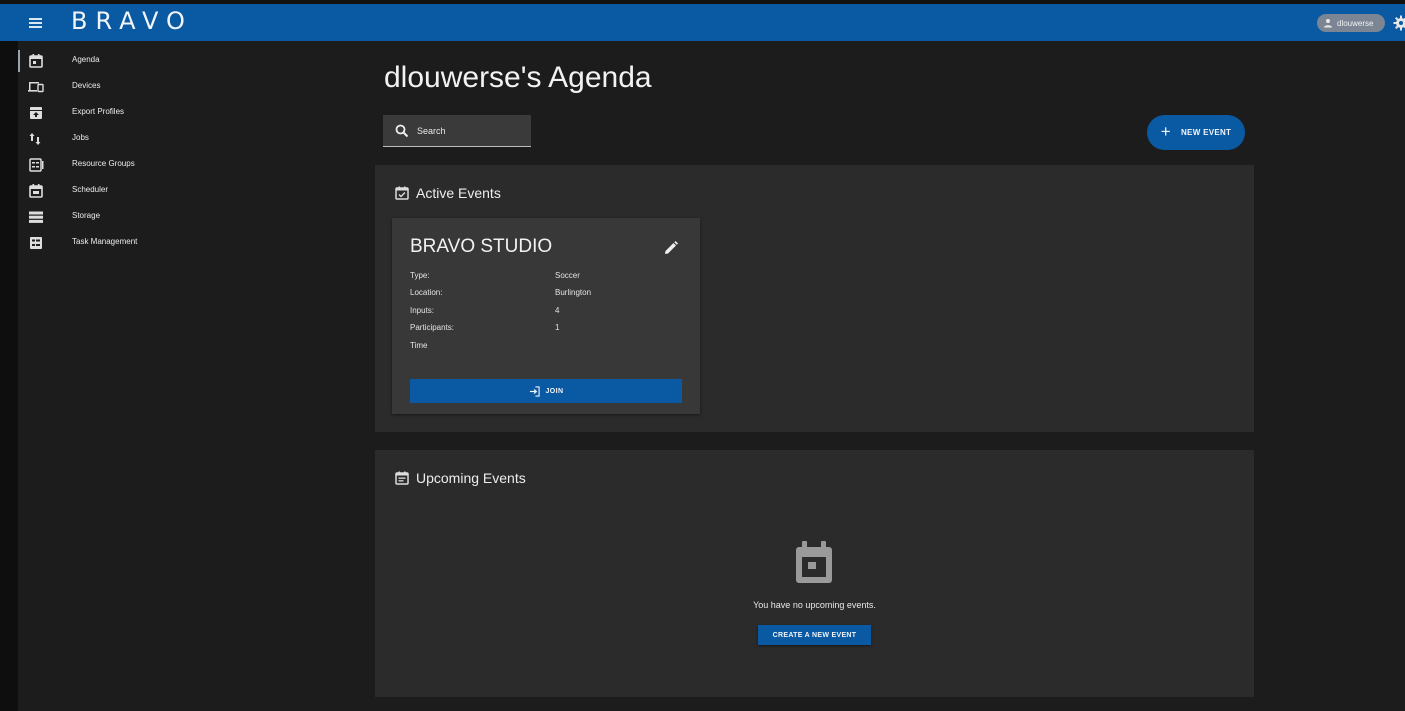 The image size is (1405, 711). What do you see at coordinates (1206, 132) in the screenshot?
I see `new-event-label: NEW EVENT` at bounding box center [1206, 132].